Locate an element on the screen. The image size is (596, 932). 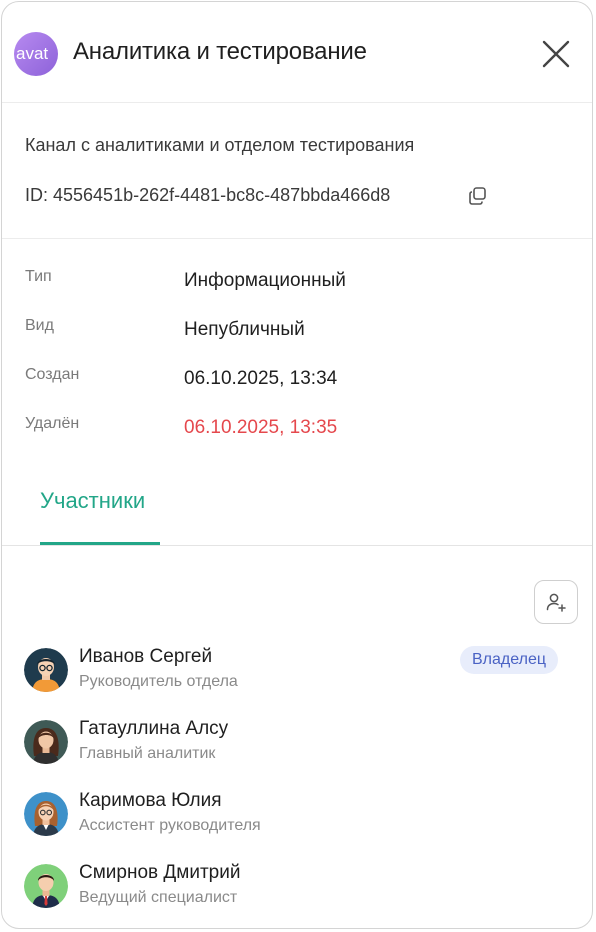
copy-icon is located at coordinates (477, 196).